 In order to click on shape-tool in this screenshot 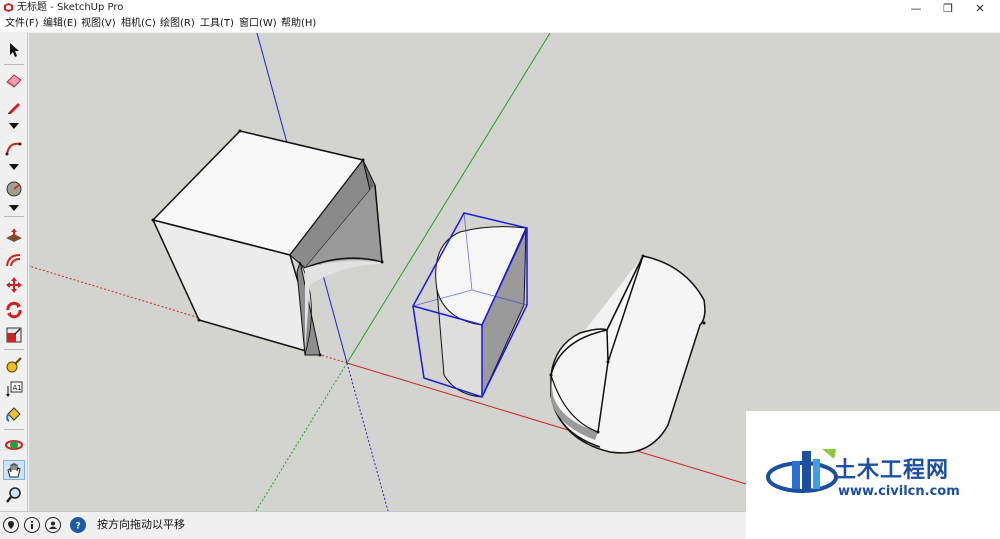, I will do `click(14, 189)`.